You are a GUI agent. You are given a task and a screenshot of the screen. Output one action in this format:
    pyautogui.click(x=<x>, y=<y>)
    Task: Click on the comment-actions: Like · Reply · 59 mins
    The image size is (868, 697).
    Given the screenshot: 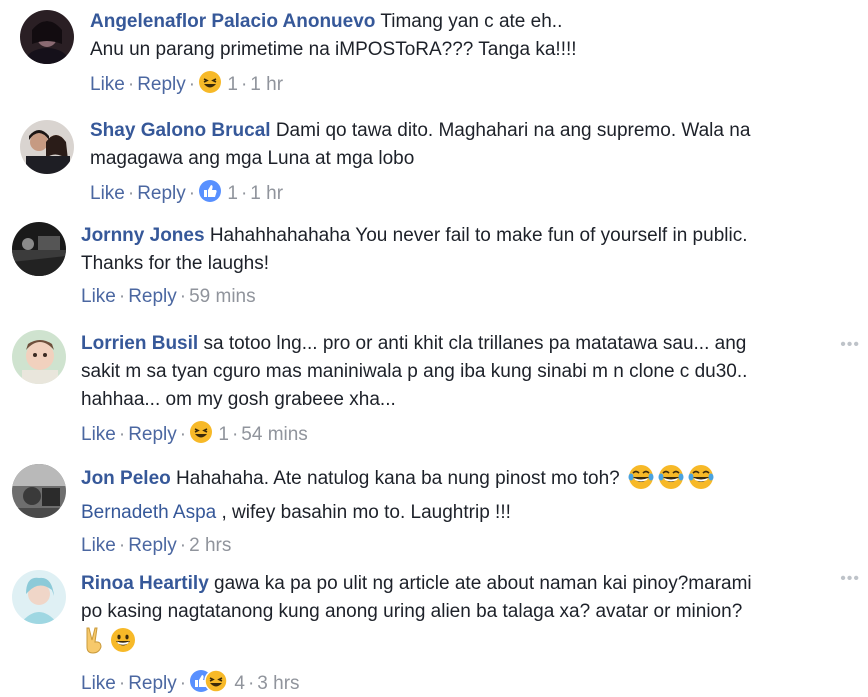 What is the action you would take?
    pyautogui.click(x=454, y=297)
    